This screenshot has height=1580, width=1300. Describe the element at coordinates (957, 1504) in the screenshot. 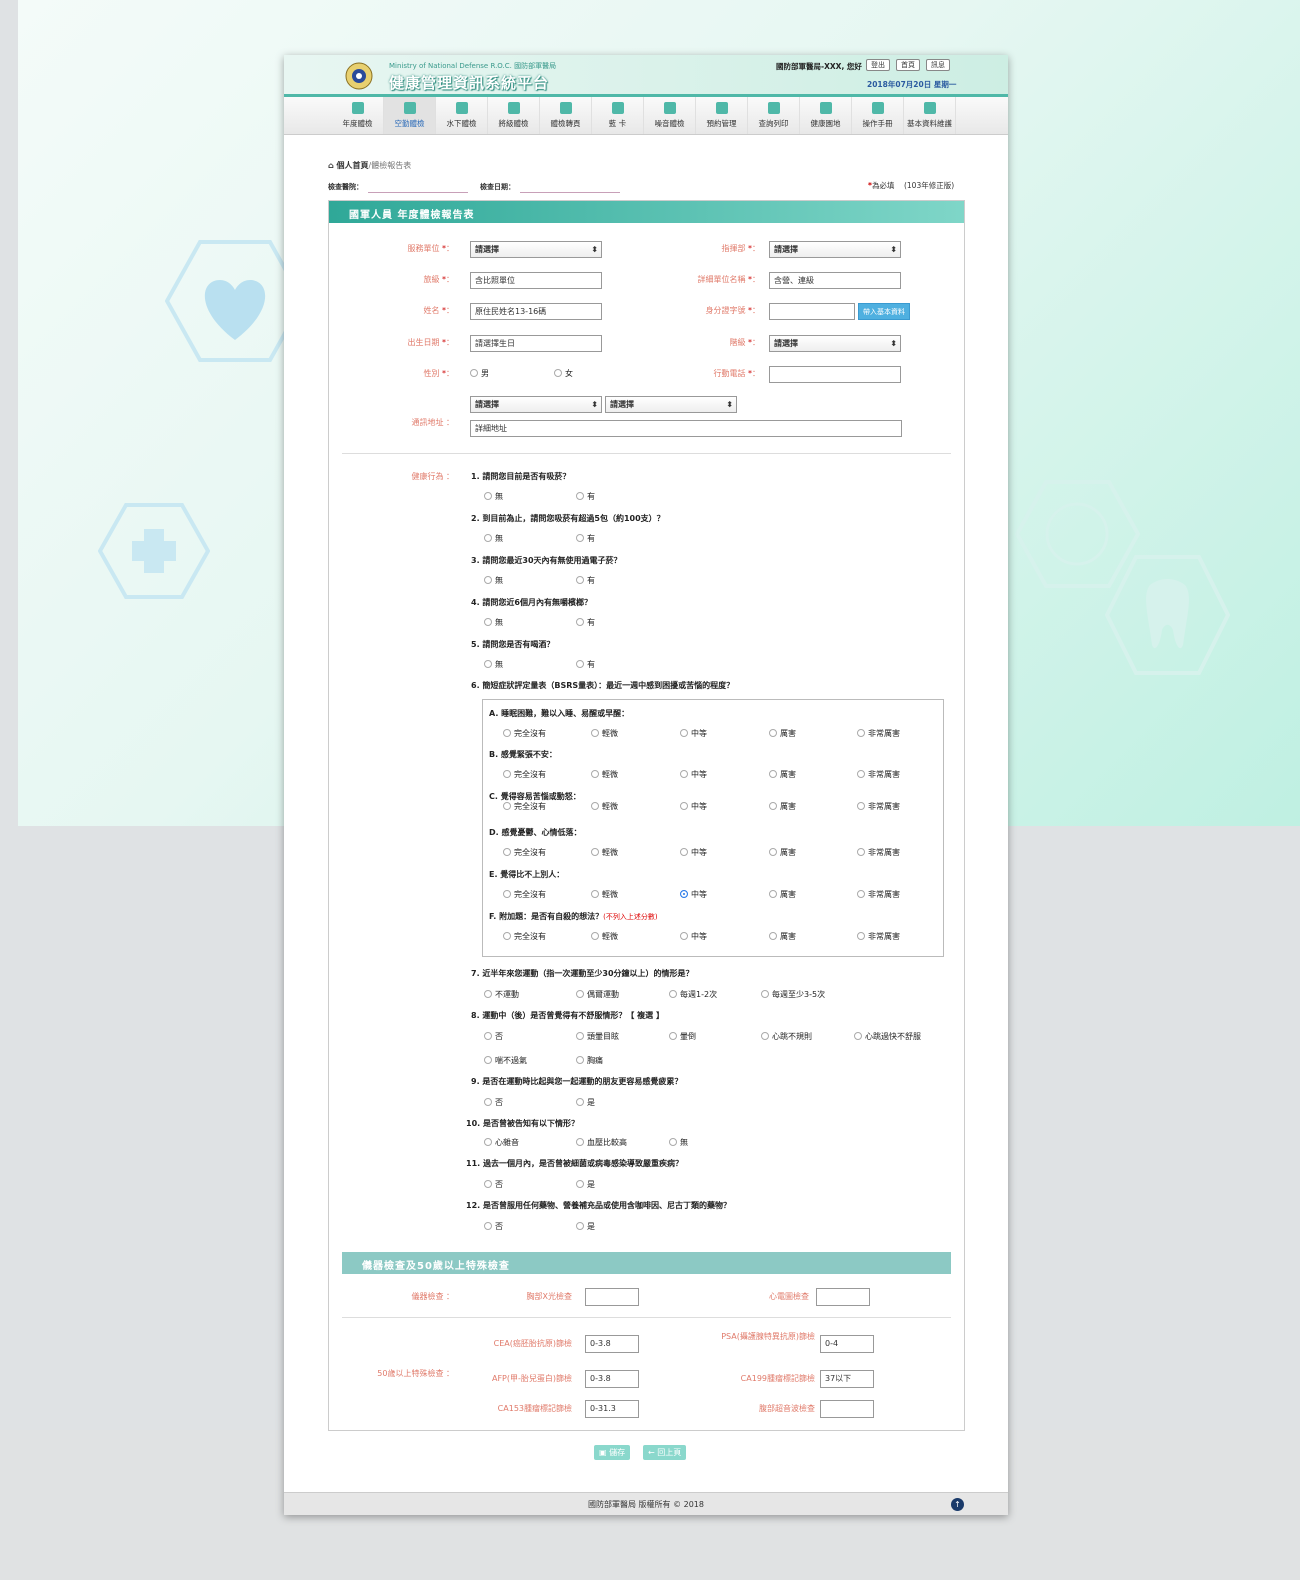

I see `scroll-top-icon: ↑` at that location.